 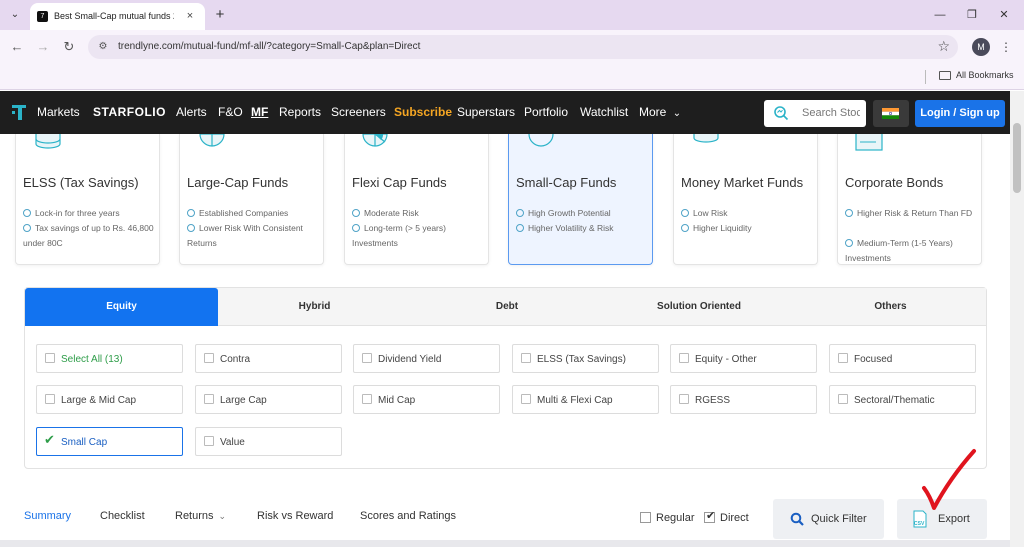 What do you see at coordinates (940, 15) in the screenshot?
I see `minimize-icon: —` at bounding box center [940, 15].